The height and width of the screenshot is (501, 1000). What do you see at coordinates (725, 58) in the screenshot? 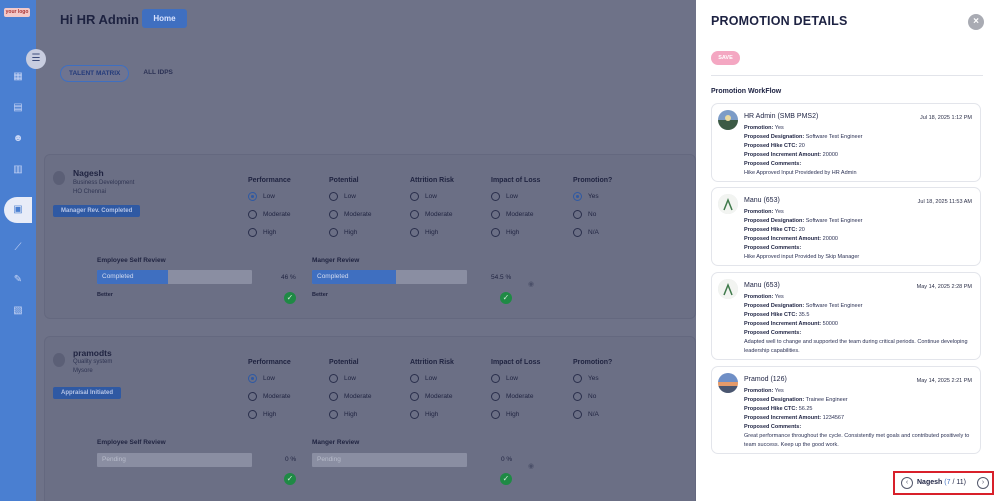
I see `save-button: SAVE` at bounding box center [725, 58].